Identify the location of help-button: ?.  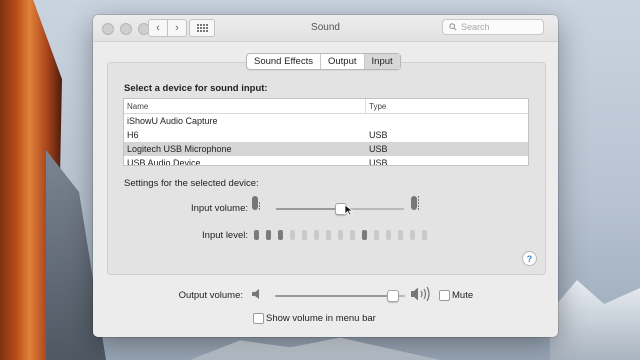
(529, 258).